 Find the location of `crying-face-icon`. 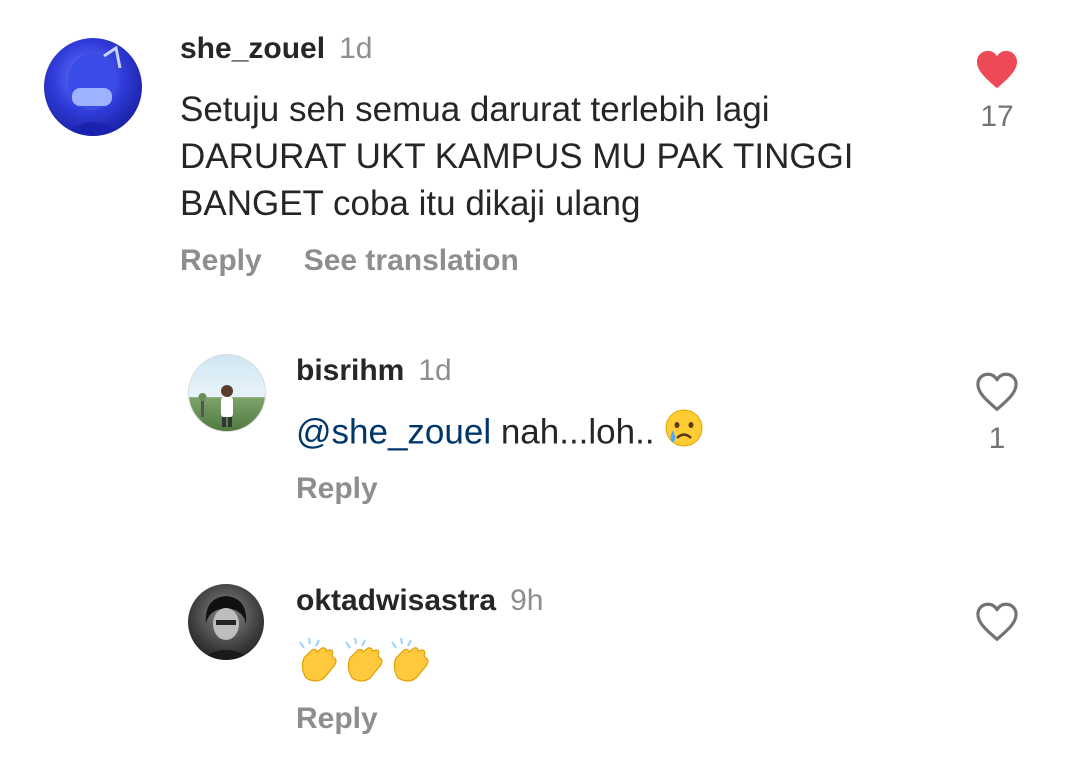

crying-face-icon is located at coordinates (684, 434).